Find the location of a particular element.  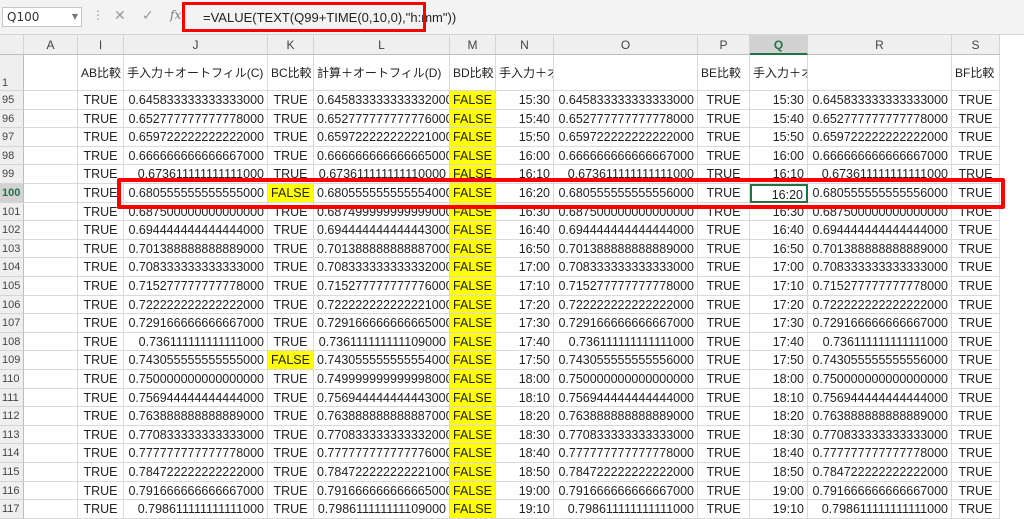

row-header-98: 98 is located at coordinates (12, 156).